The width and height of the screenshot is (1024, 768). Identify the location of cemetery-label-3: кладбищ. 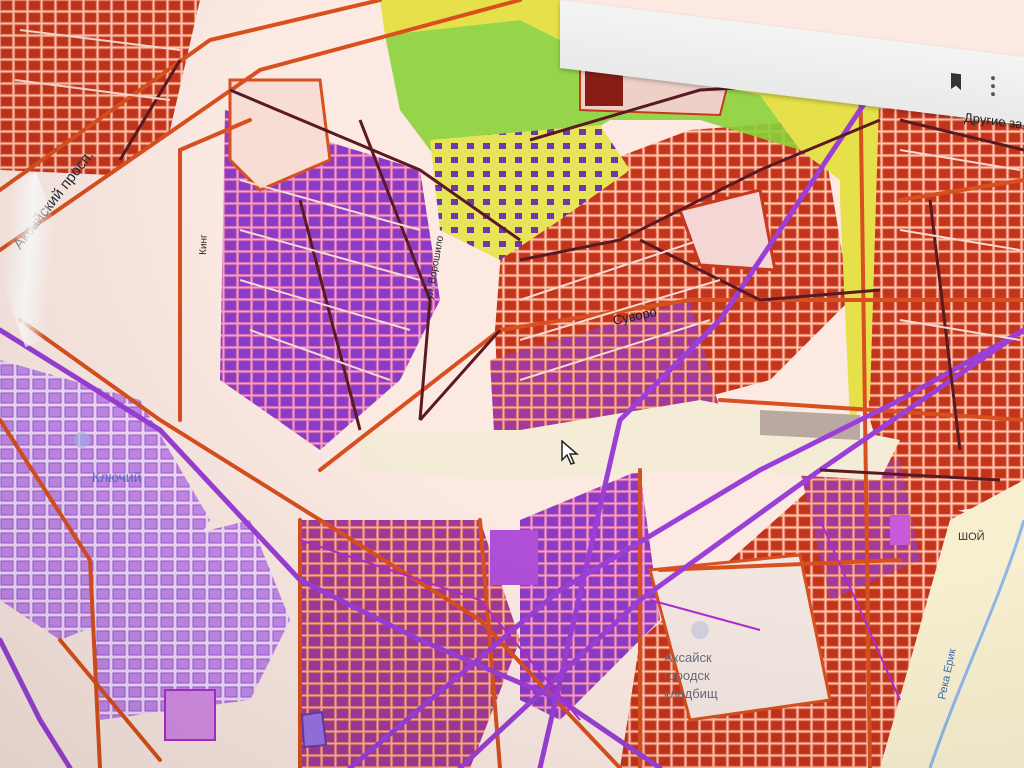
(691, 693).